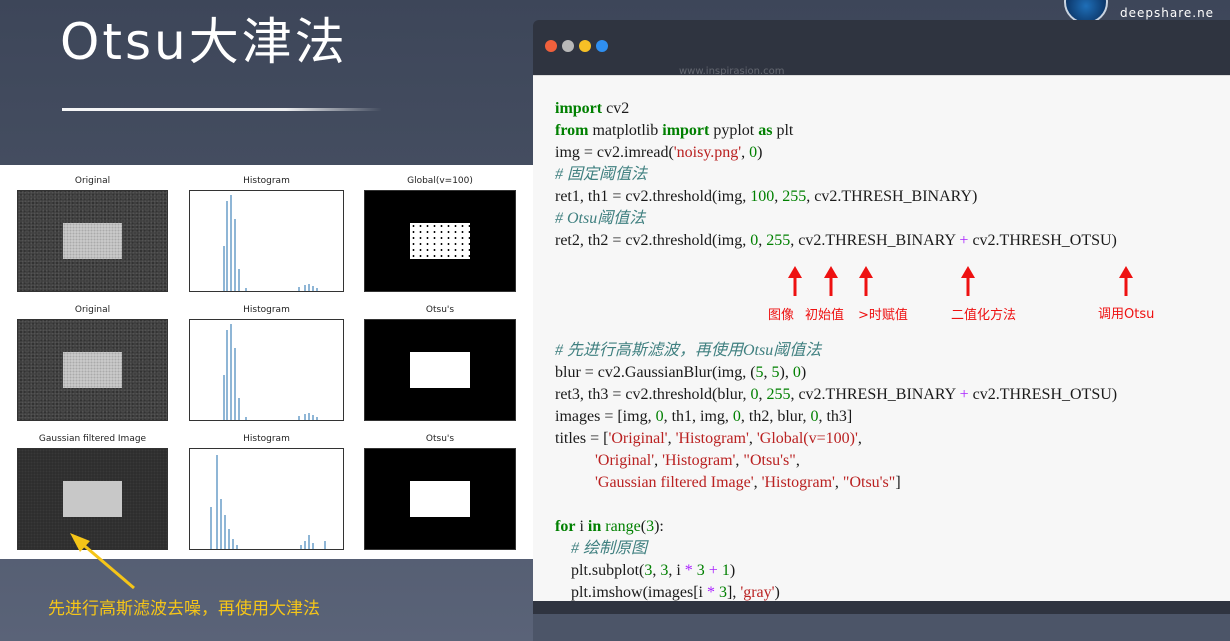 The image size is (1230, 641). Describe the element at coordinates (551, 46) in the screenshot. I see `close-dot-icon` at that location.